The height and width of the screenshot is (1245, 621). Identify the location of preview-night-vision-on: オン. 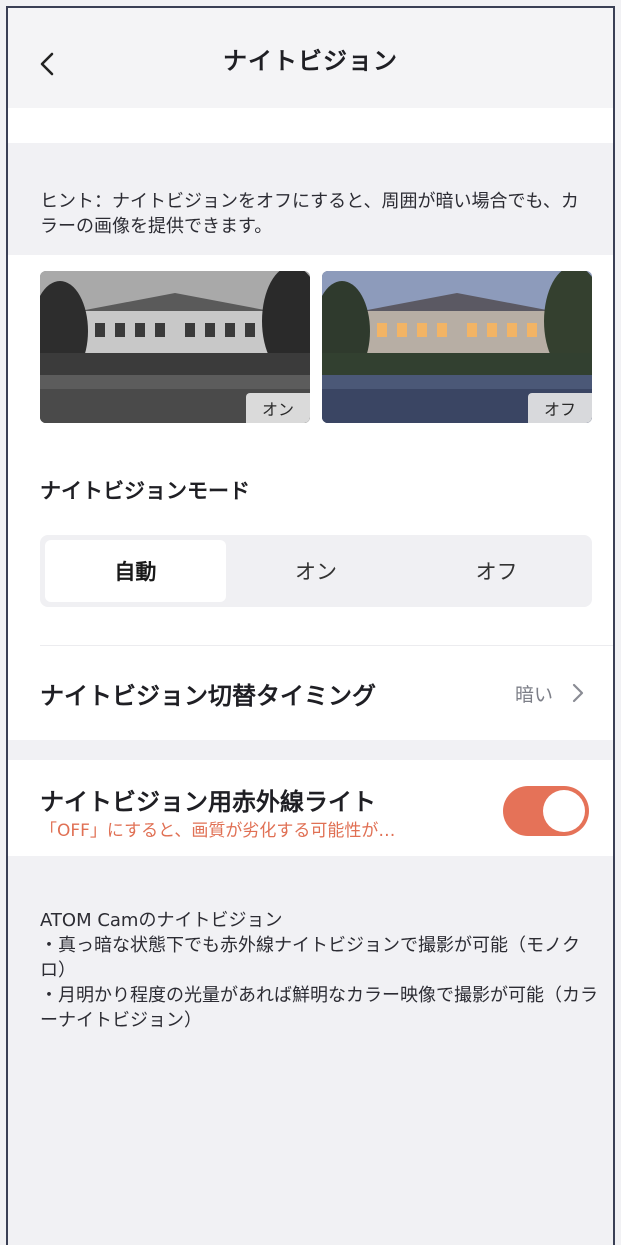
(175, 347).